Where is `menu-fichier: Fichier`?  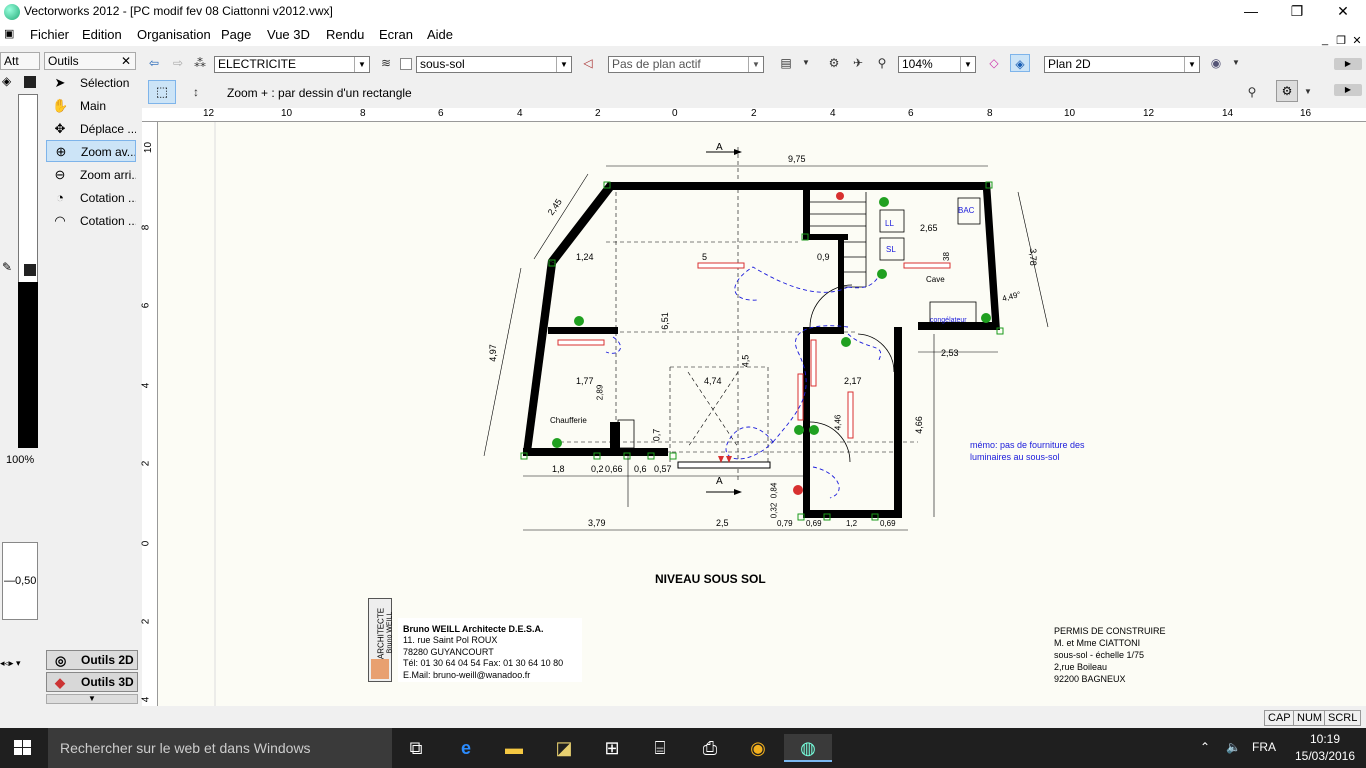
menu-fichier: Fichier is located at coordinates (49, 34).